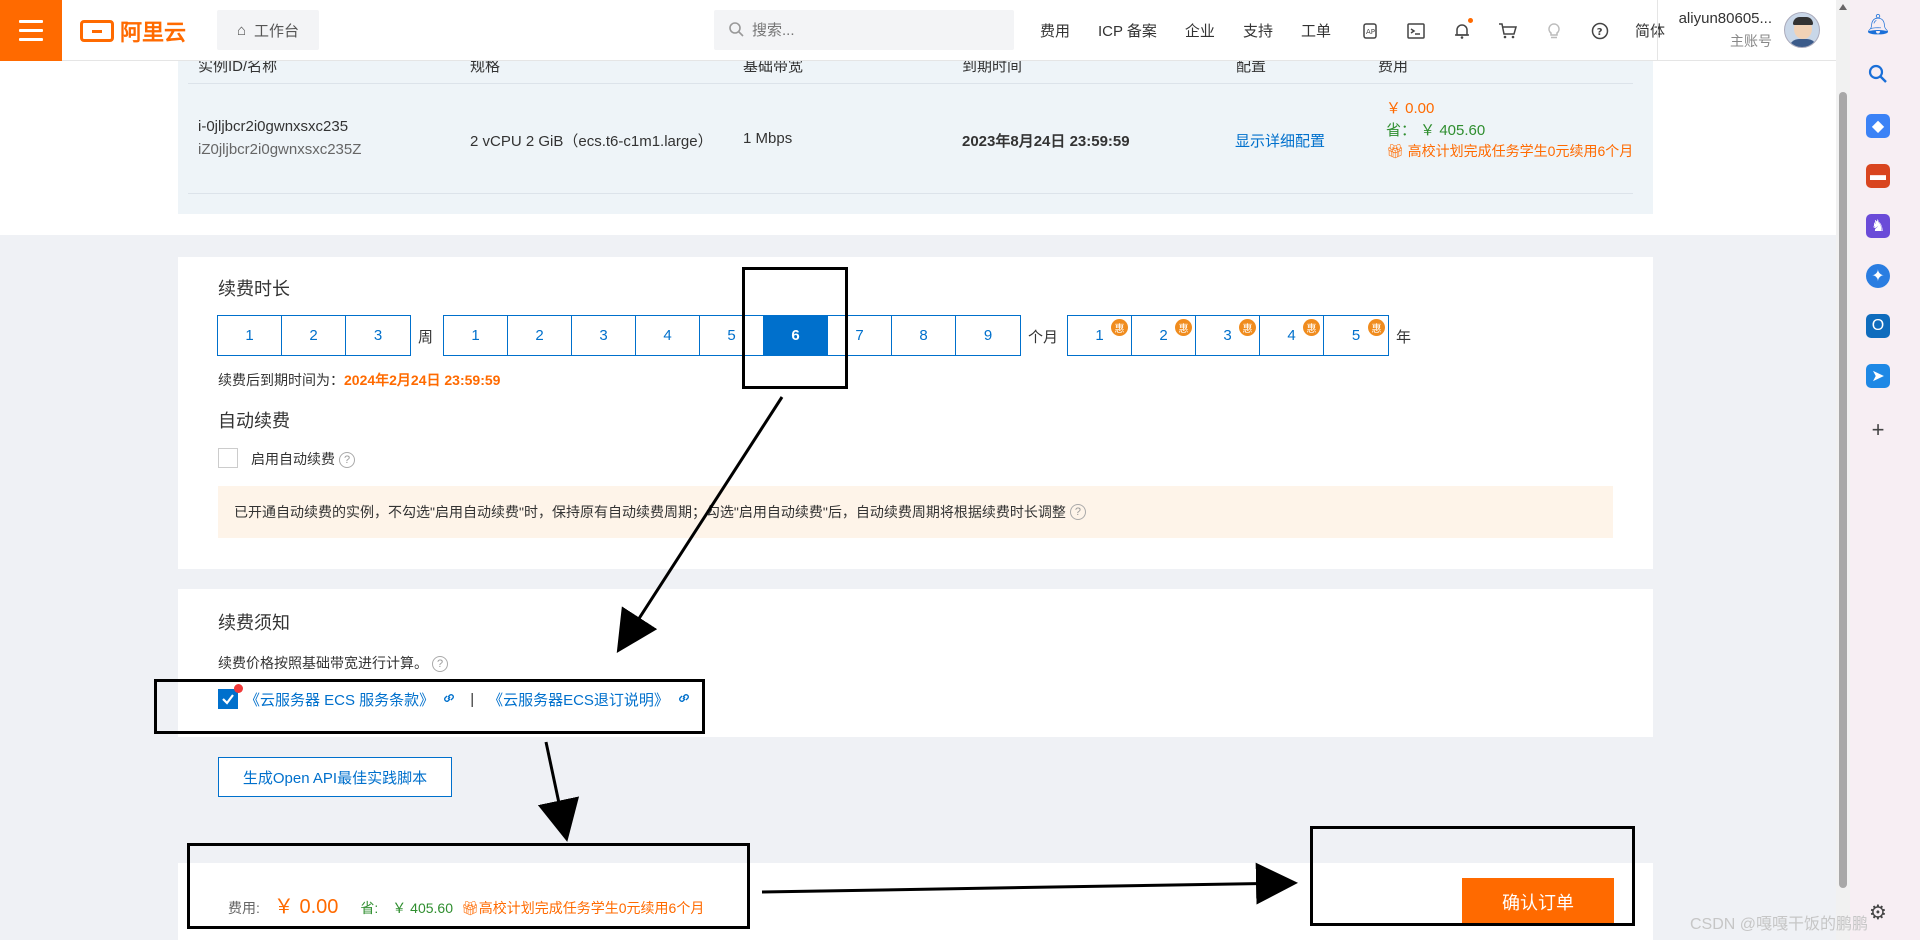 The image size is (1920, 940). I want to click on nav-icp: ICP 备案, so click(1127, 30).